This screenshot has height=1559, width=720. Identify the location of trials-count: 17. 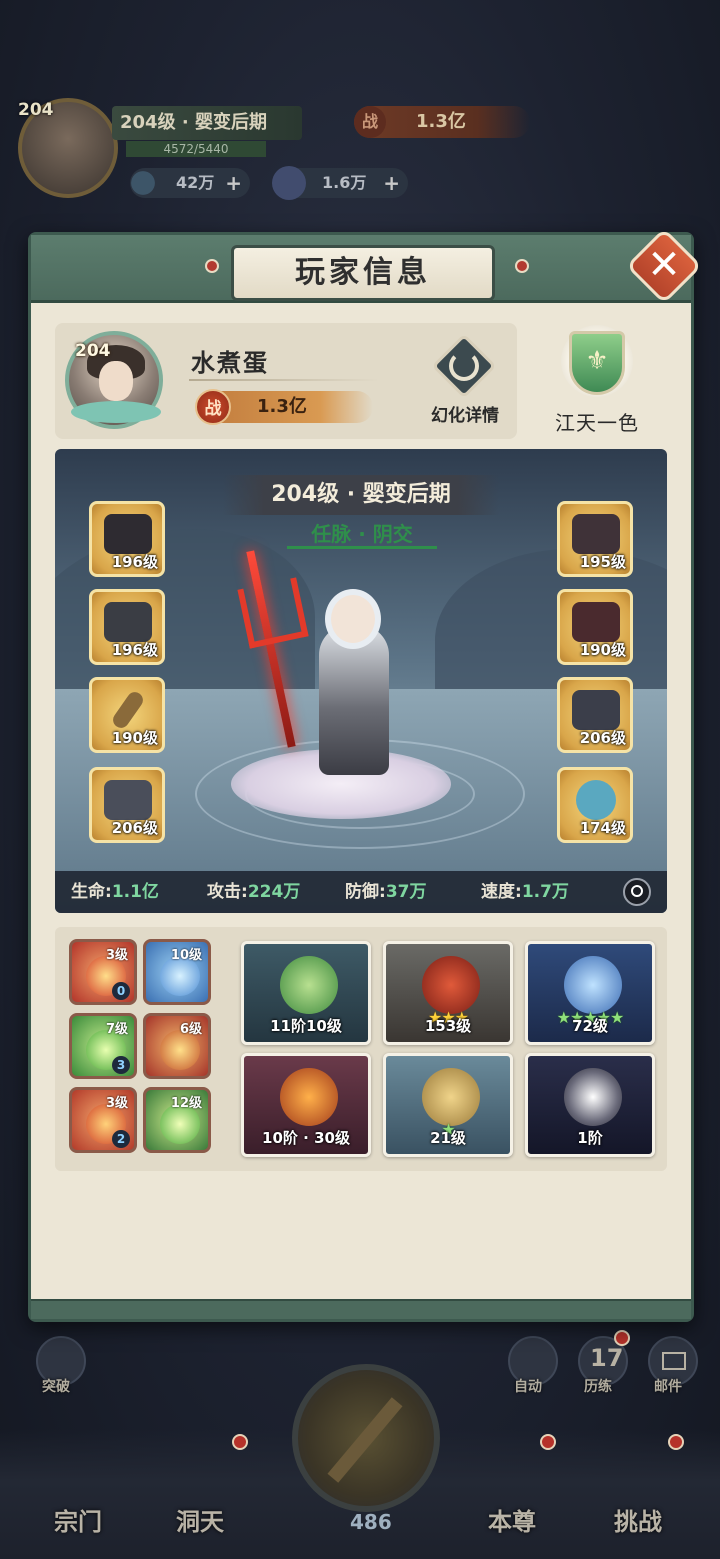
(607, 1358).